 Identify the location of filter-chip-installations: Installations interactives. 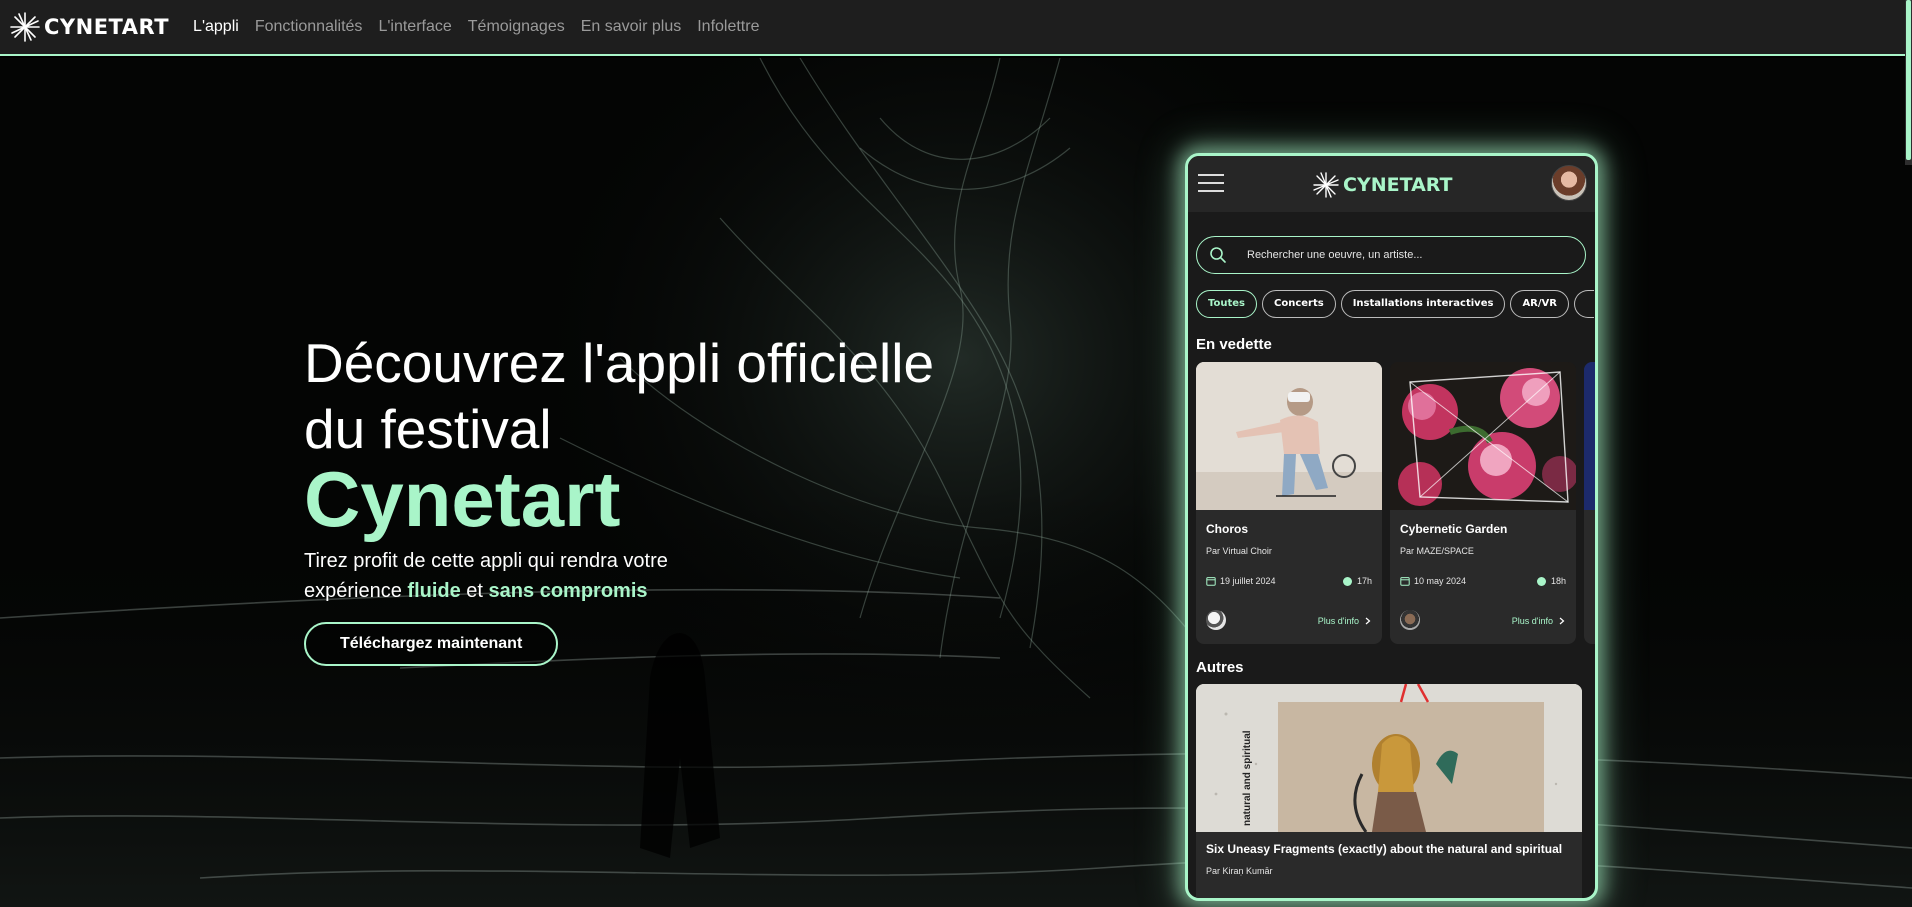
(1423, 304).